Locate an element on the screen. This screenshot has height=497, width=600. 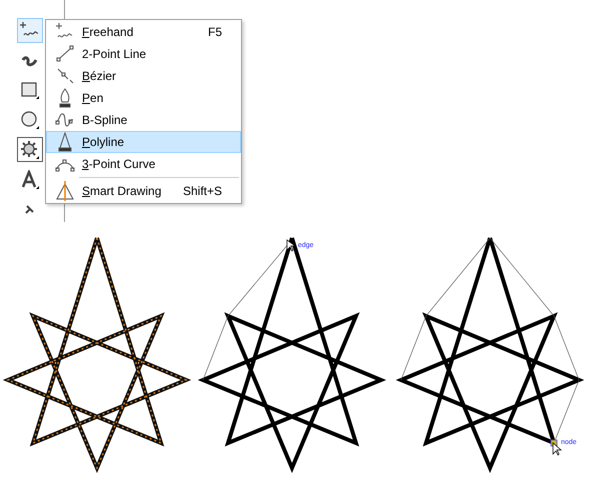
gear-icon is located at coordinates (30, 150).